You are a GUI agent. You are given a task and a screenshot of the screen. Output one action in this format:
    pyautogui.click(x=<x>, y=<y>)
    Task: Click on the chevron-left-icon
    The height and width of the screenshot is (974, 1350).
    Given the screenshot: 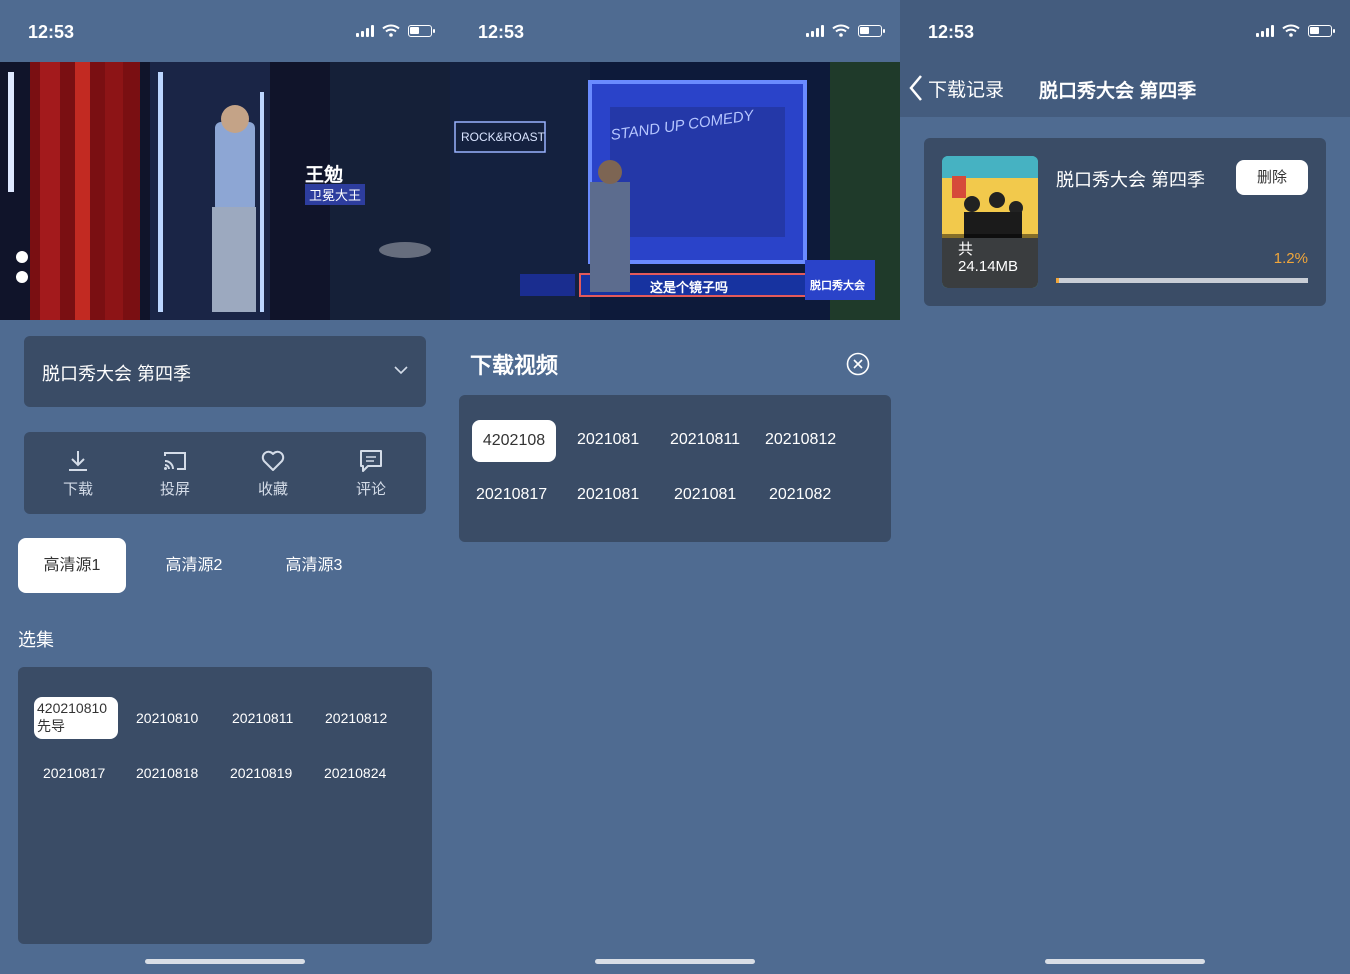 What is the action you would take?
    pyautogui.click(x=915, y=88)
    